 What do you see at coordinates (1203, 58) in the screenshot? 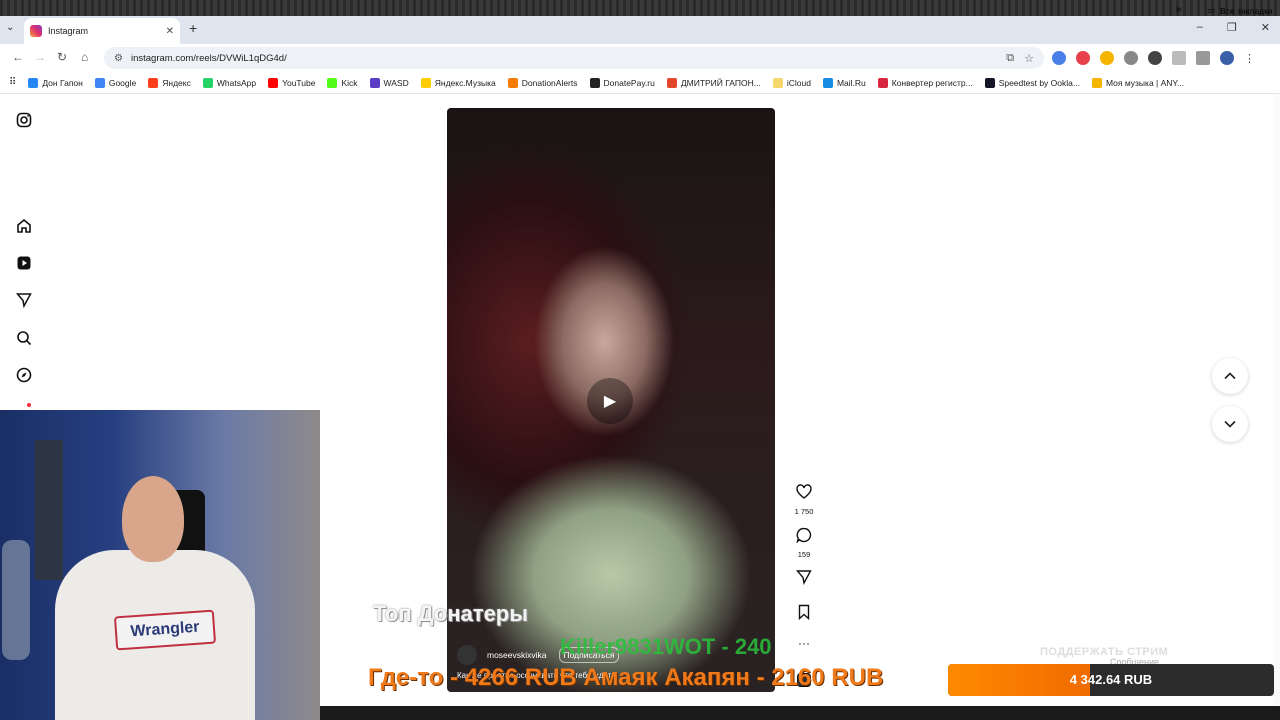
I see `media-controls-icon` at bounding box center [1203, 58].